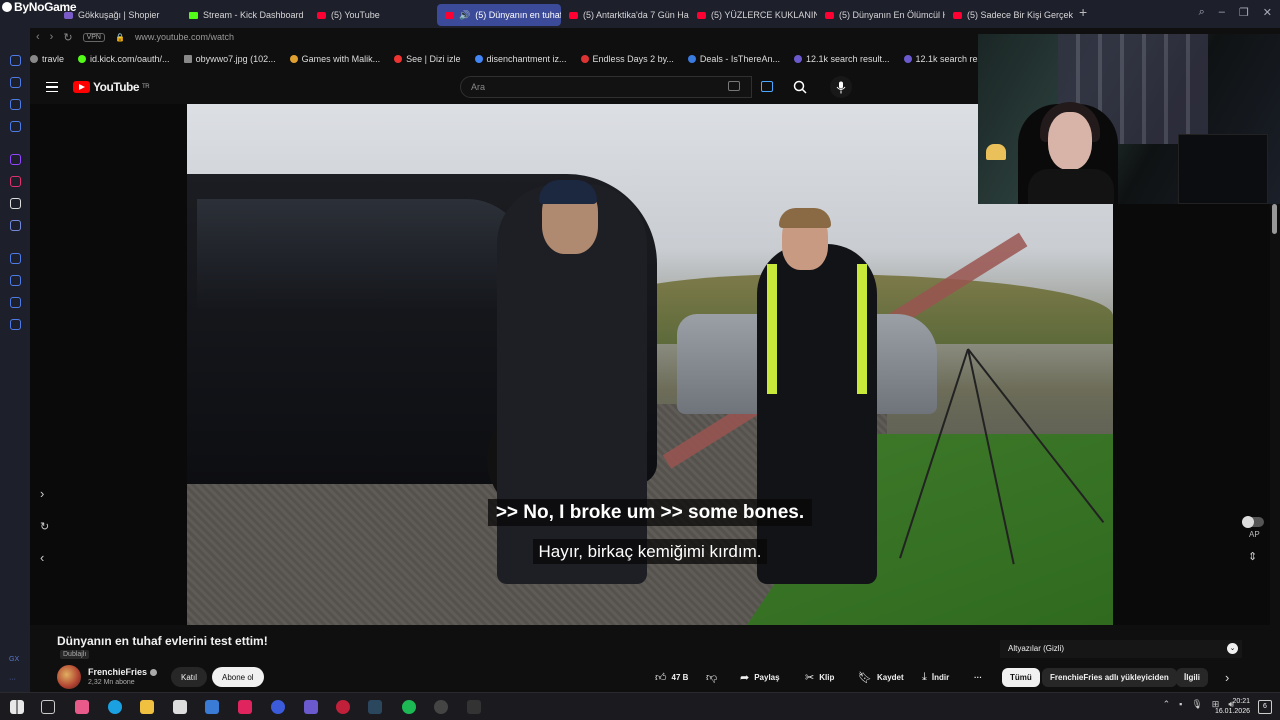  I want to click on dislike-button: 👎︎, so click(711, 677).